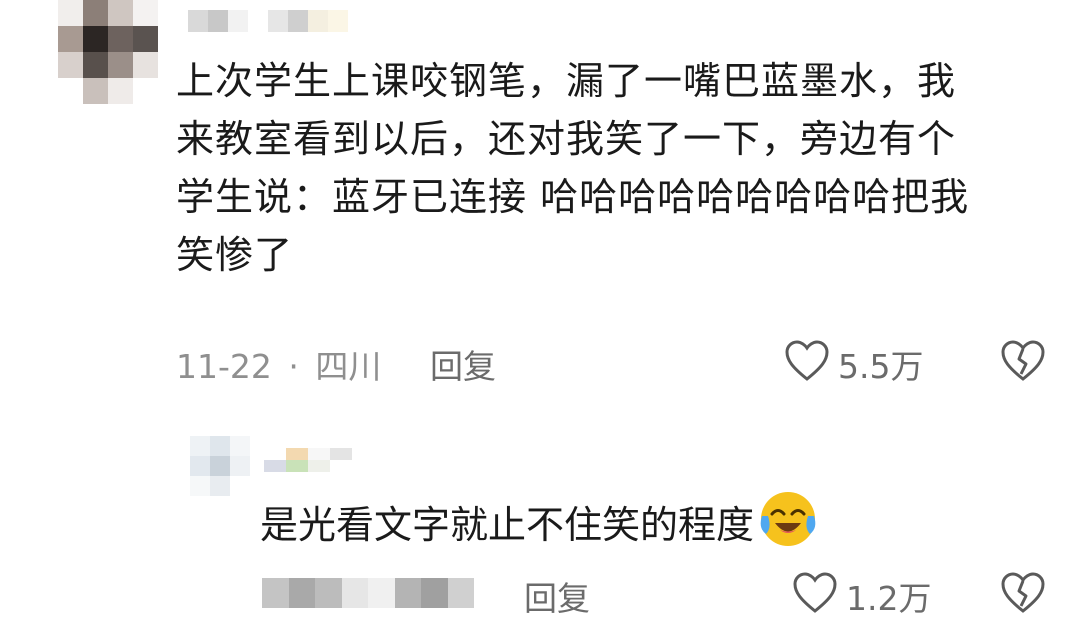  Describe the element at coordinates (507, 525) in the screenshot. I see `reply-text-content: 是光看文字就止不住笑的程度` at that location.